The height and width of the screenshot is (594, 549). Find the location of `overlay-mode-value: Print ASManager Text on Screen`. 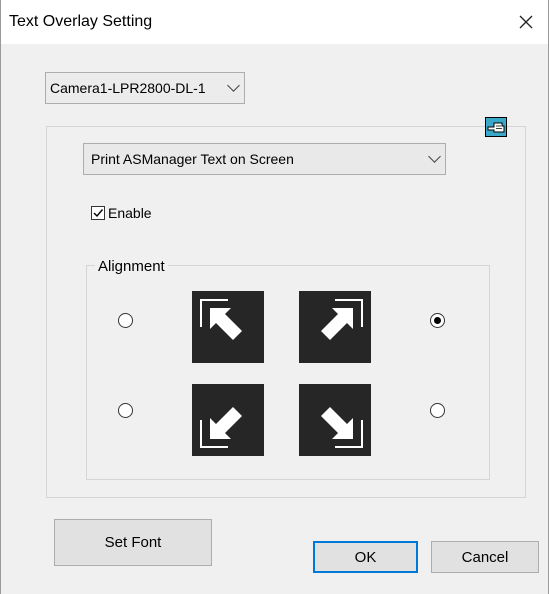

overlay-mode-value: Print ASManager Text on Screen is located at coordinates (192, 159).